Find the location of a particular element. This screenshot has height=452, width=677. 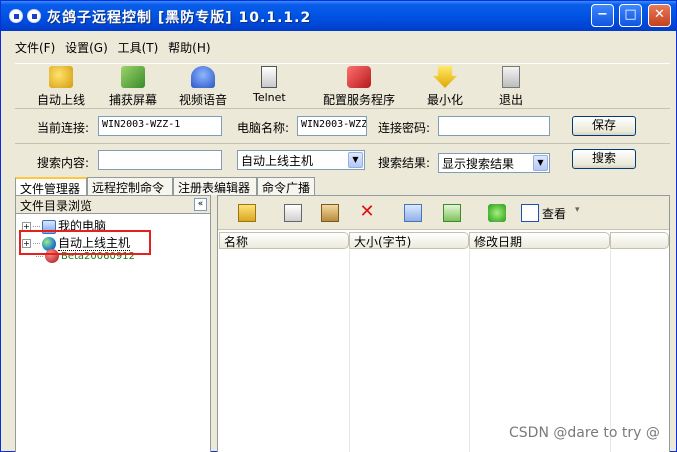

exit-icon is located at coordinates (511, 77).